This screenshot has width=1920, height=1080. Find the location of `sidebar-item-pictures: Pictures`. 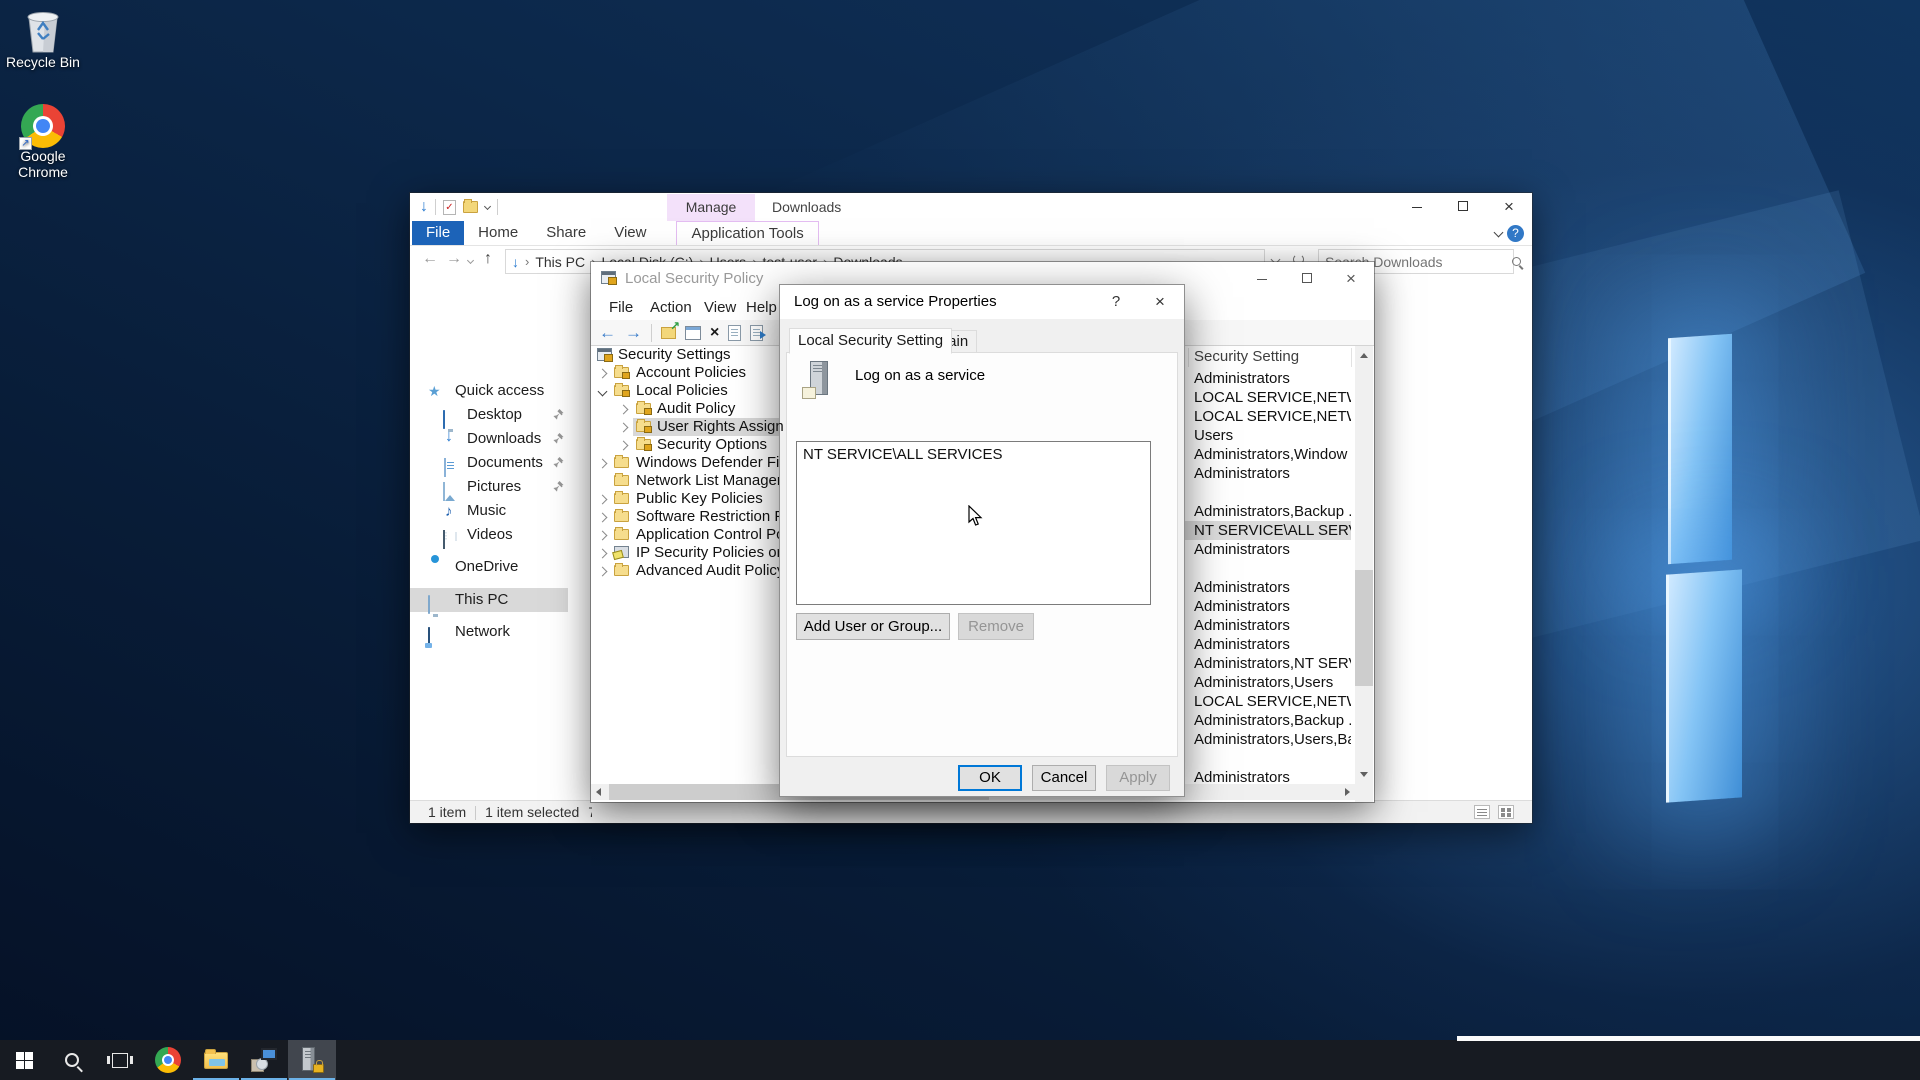

sidebar-item-pictures: Pictures is located at coordinates (493, 488).